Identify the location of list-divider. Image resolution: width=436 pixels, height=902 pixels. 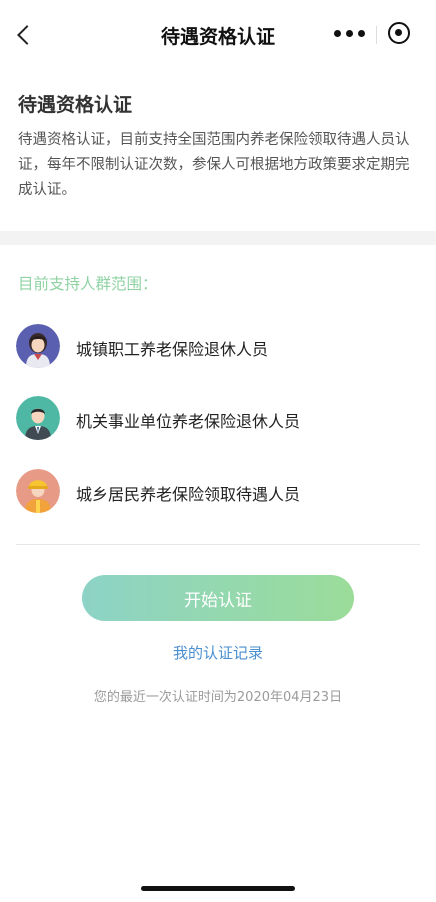
(218, 544).